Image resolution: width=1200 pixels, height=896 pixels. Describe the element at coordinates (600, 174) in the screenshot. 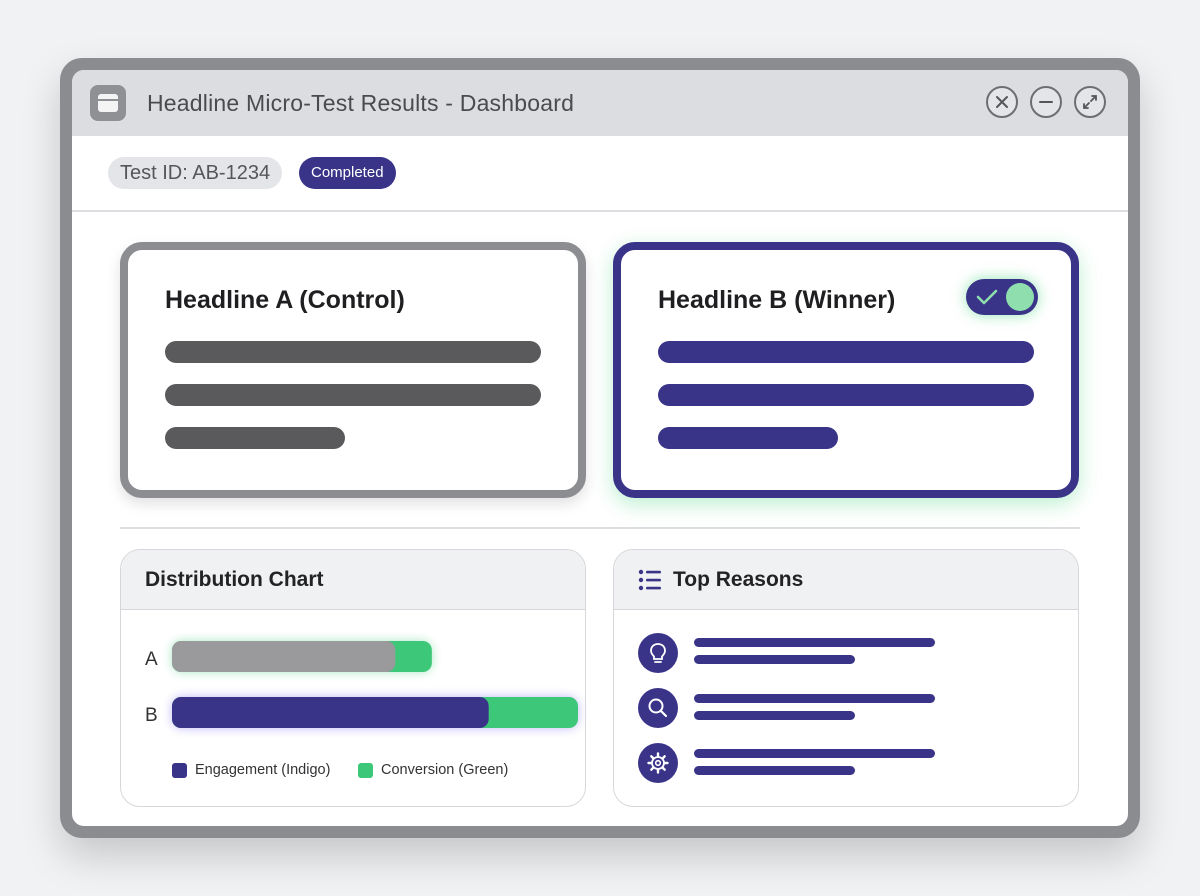

I see `toolbar: Test ID: AB-1234 Completed` at that location.